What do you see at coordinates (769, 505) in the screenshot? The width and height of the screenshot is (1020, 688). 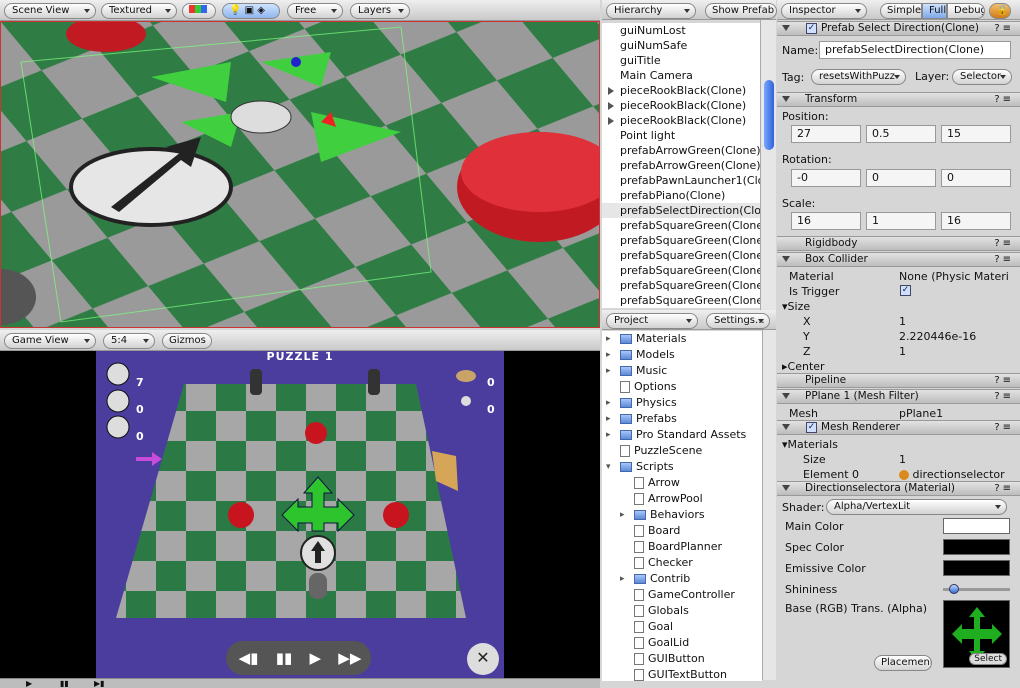 I see `project-scrollbar` at bounding box center [769, 505].